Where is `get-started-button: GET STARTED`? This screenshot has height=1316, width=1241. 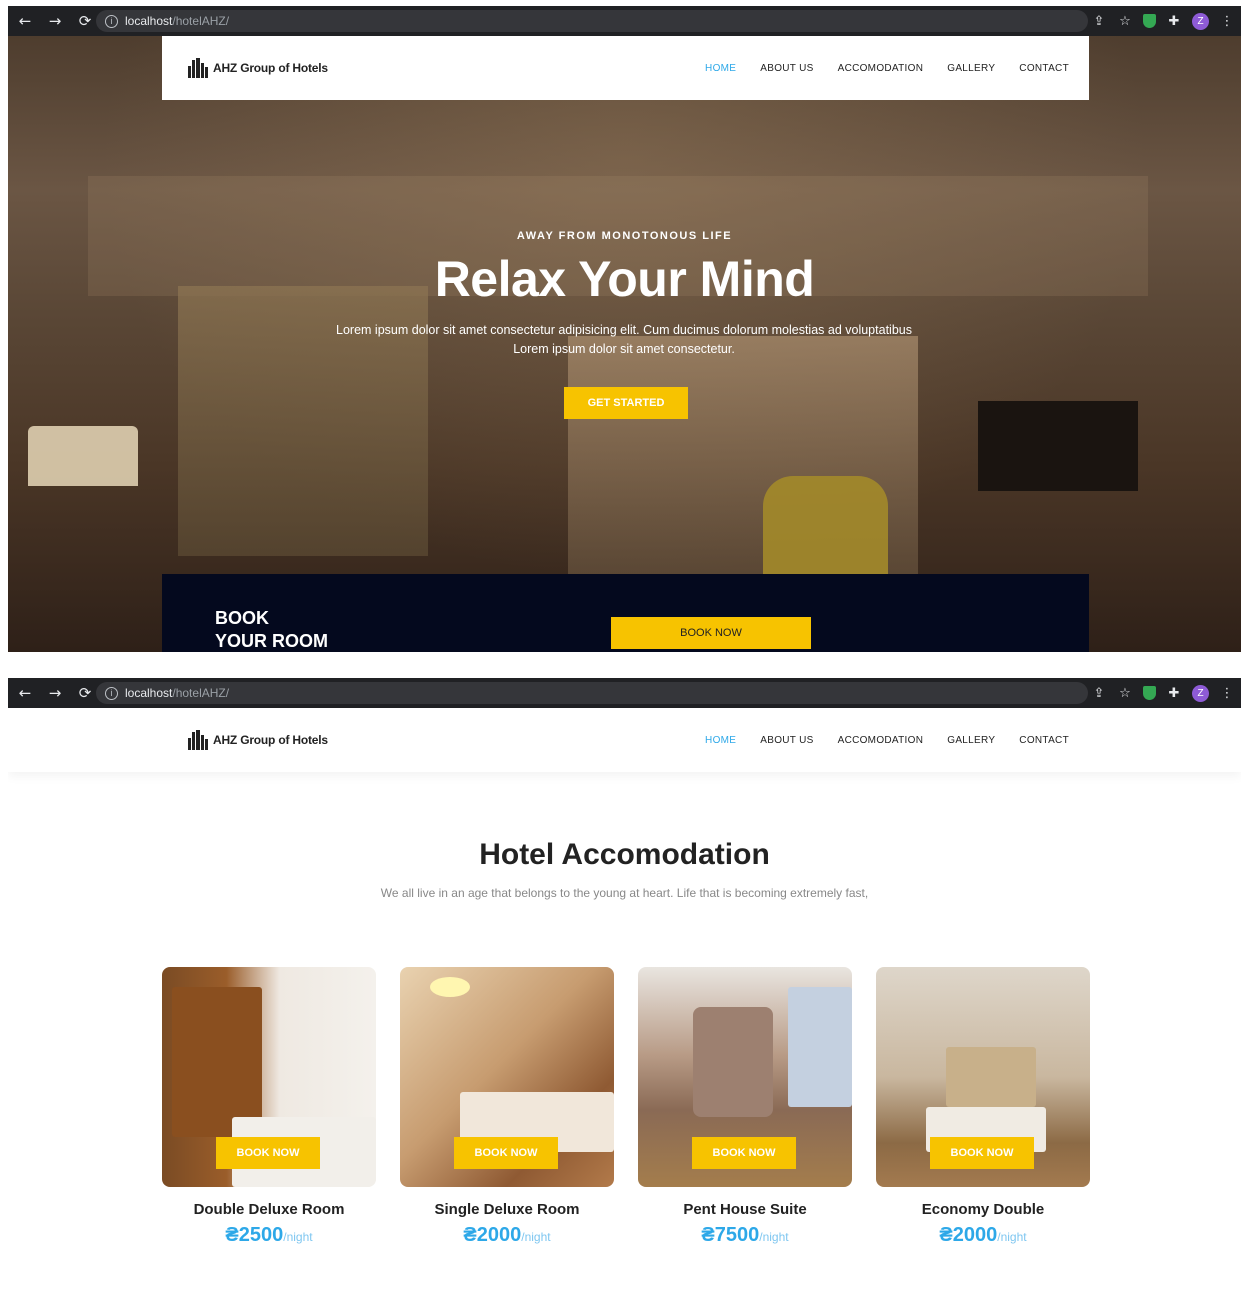
get-started-button: GET STARTED is located at coordinates (626, 403).